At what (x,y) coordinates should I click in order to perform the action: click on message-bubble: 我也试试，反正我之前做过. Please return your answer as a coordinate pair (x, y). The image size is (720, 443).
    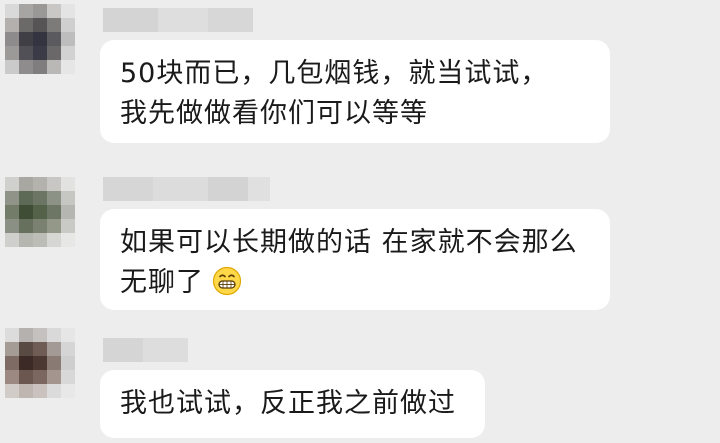
    Looking at the image, I should click on (292, 404).